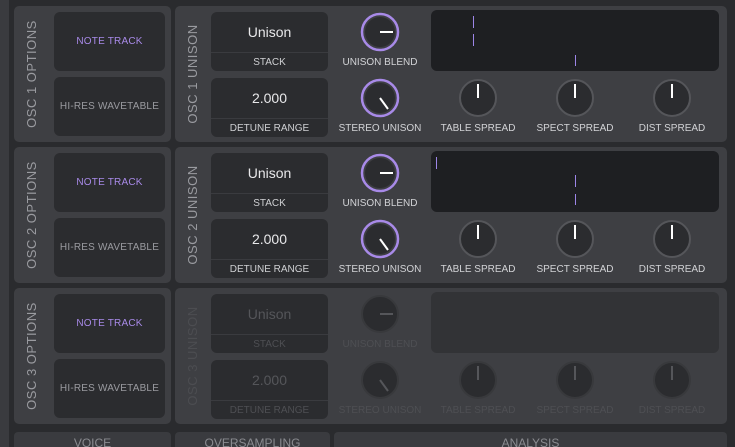 This screenshot has width=735, height=447. Describe the element at coordinates (4, 223) in the screenshot. I see `left-edge-strip` at that location.